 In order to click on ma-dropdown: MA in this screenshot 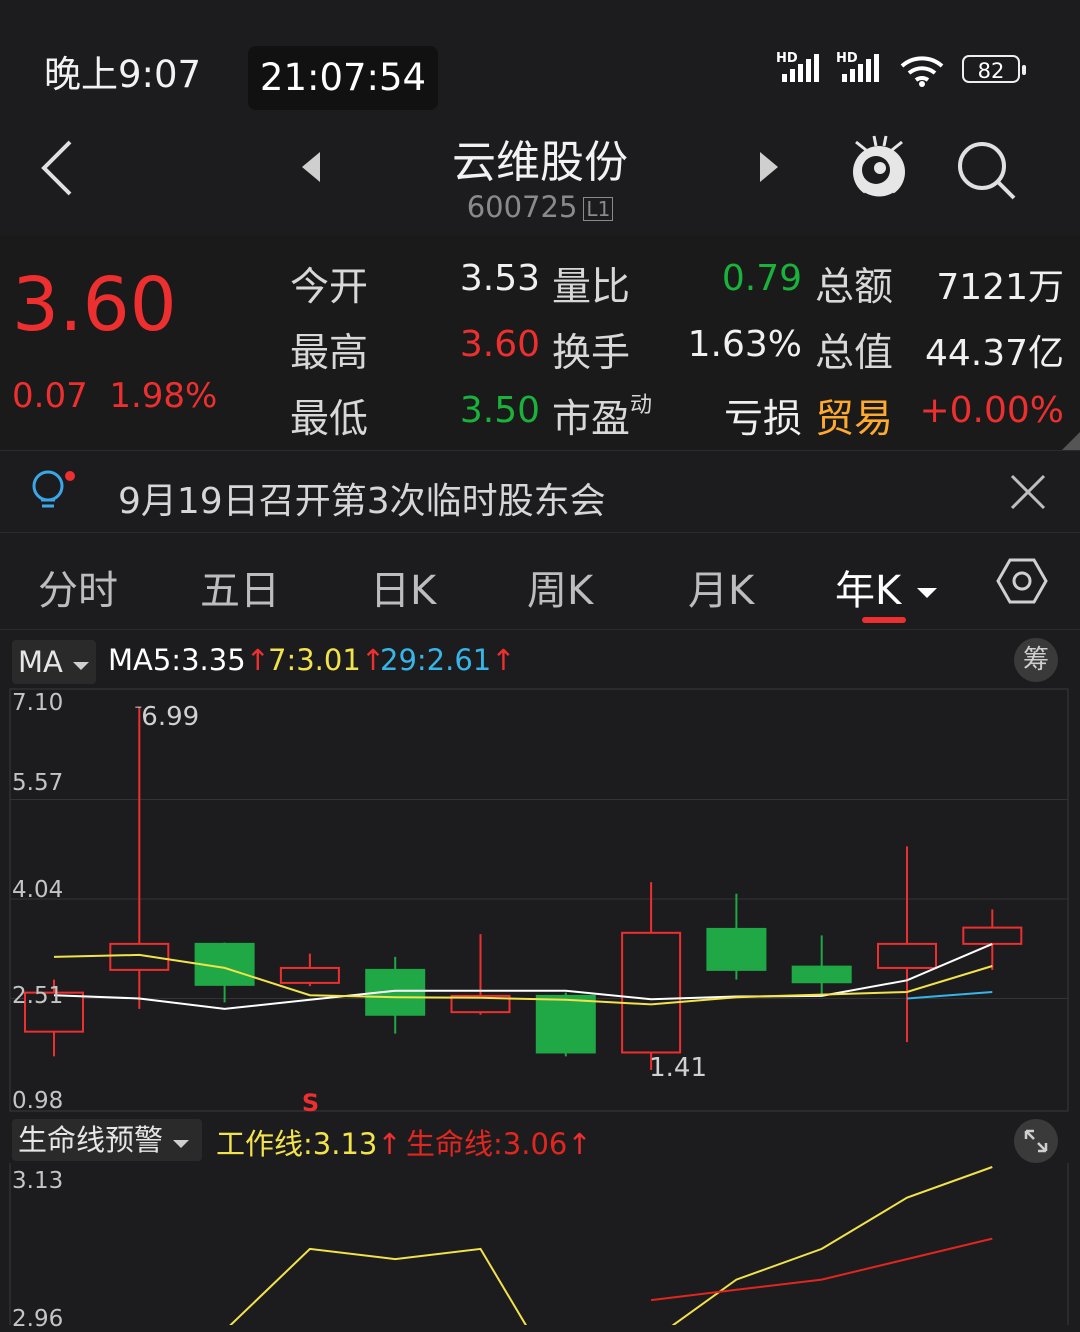, I will do `click(54, 662)`.